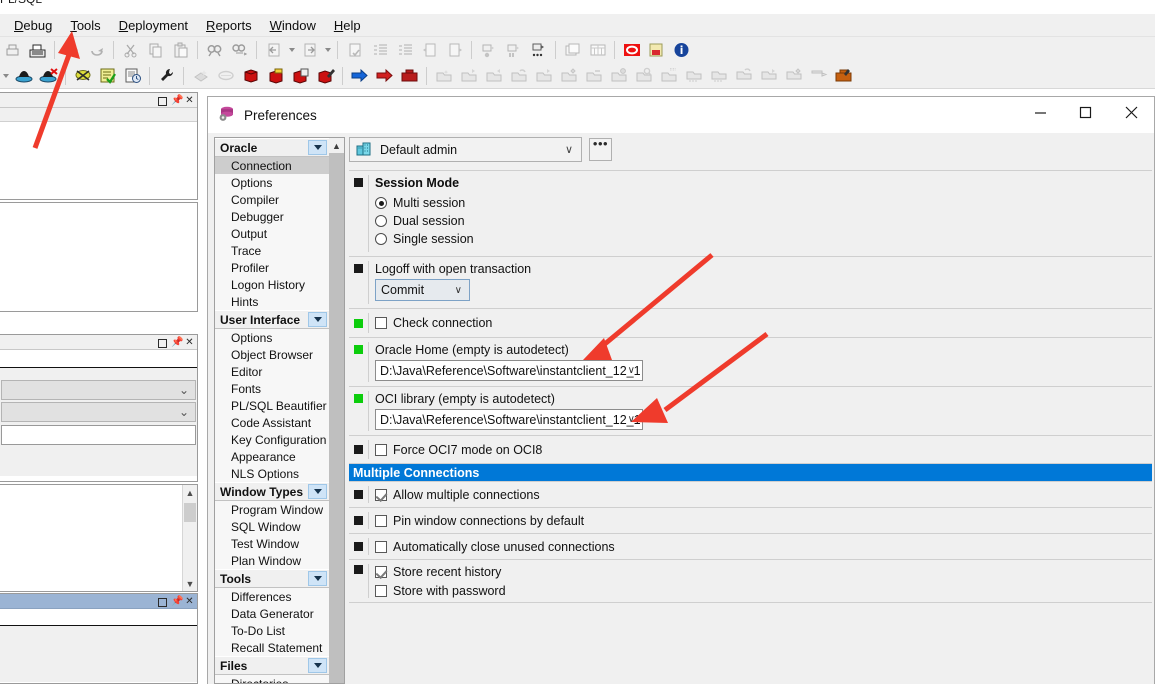  Describe the element at coordinates (593, 76) in the screenshot. I see `obj7-icon` at that location.